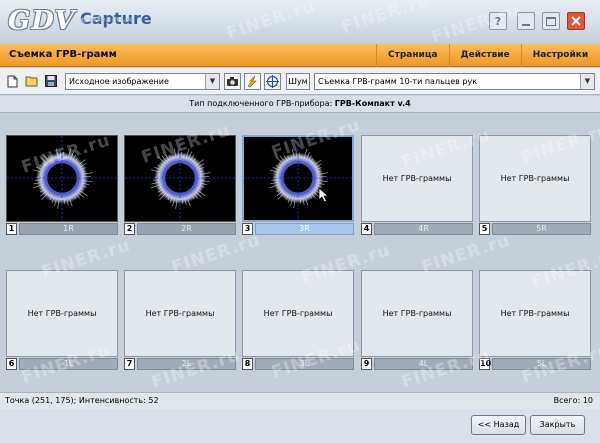 Image resolution: width=600 pixels, height=443 pixels. I want to click on close-icon, so click(576, 21).